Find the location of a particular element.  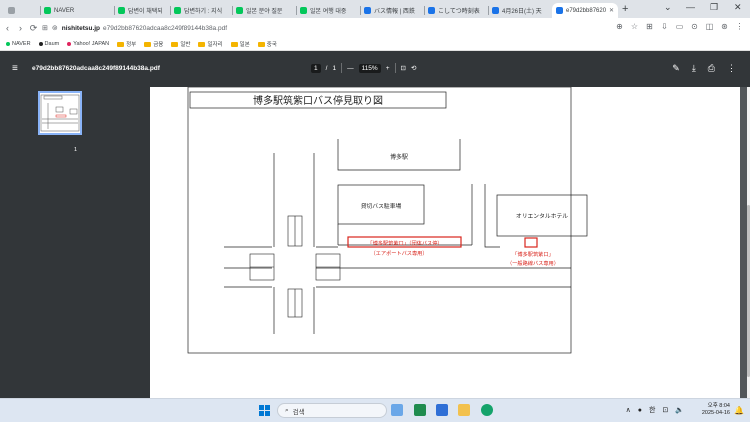

tab-answer-write: 답변하기 : 지식 is located at coordinates (201, 10).